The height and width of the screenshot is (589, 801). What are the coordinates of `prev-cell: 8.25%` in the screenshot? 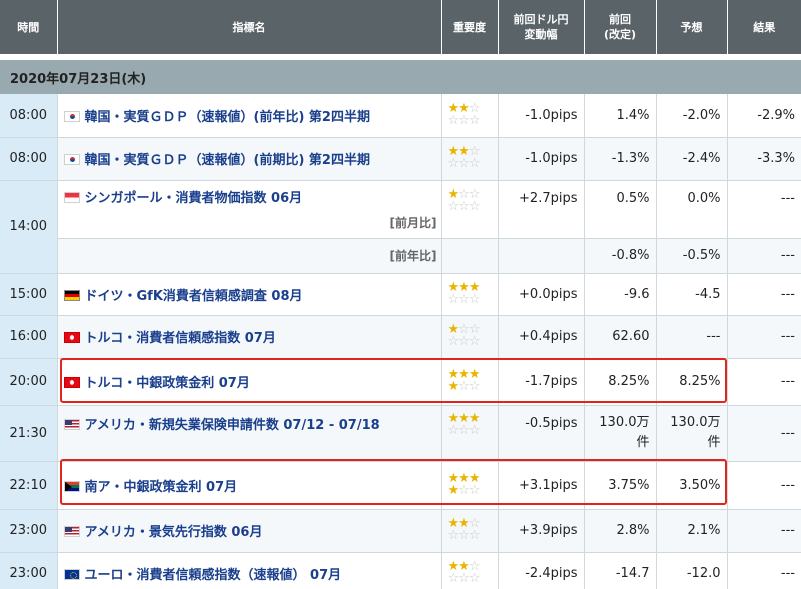 It's located at (620, 382).